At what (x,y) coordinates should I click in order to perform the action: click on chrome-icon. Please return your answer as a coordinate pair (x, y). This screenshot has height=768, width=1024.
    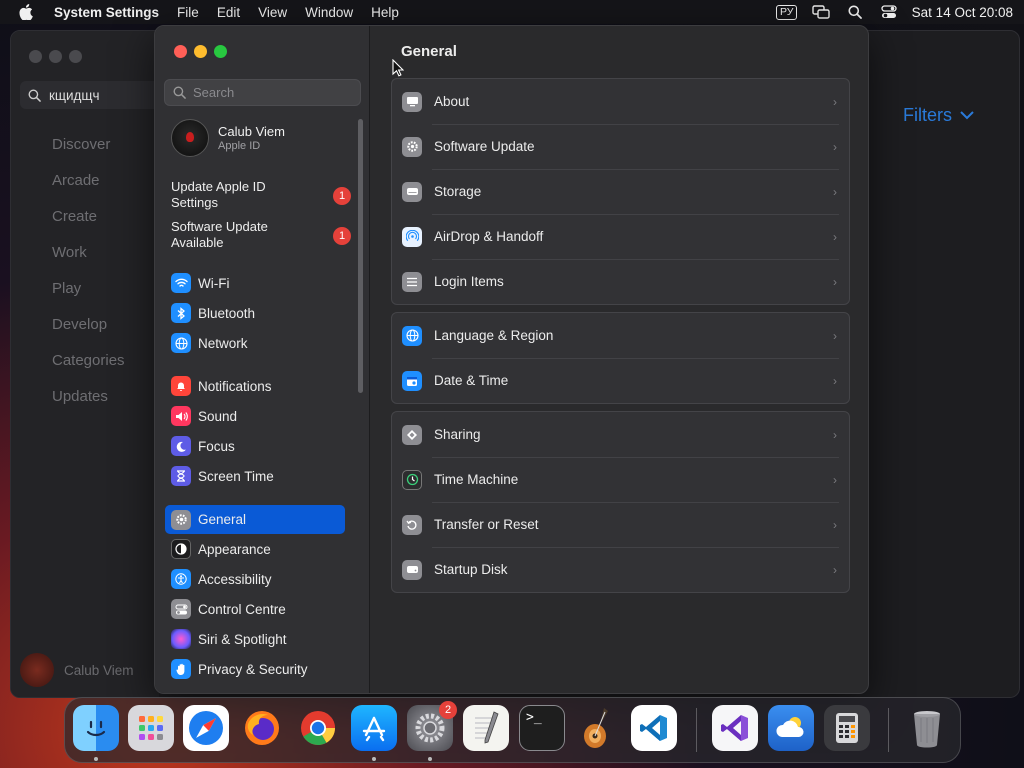
    Looking at the image, I should click on (318, 728).